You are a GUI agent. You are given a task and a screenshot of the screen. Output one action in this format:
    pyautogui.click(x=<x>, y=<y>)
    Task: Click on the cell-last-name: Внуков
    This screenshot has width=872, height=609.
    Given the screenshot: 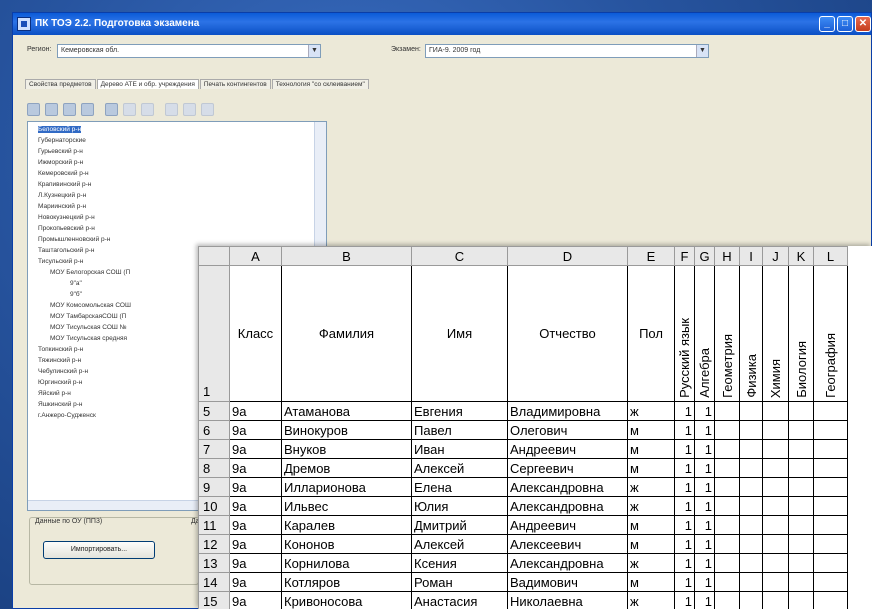 What is the action you would take?
    pyautogui.click(x=346, y=449)
    